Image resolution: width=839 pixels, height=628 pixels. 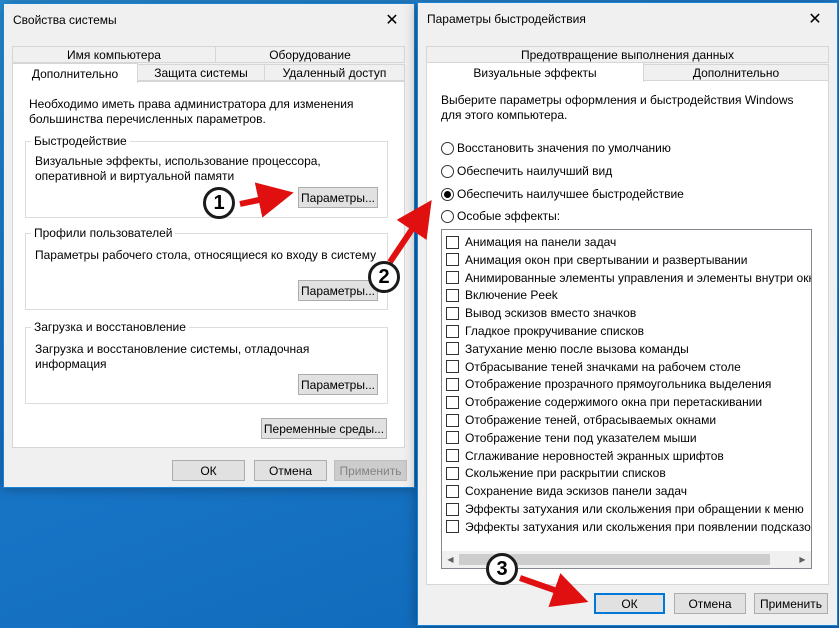 What do you see at coordinates (219, 203) in the screenshot?
I see `step-1-badge: 1` at bounding box center [219, 203].